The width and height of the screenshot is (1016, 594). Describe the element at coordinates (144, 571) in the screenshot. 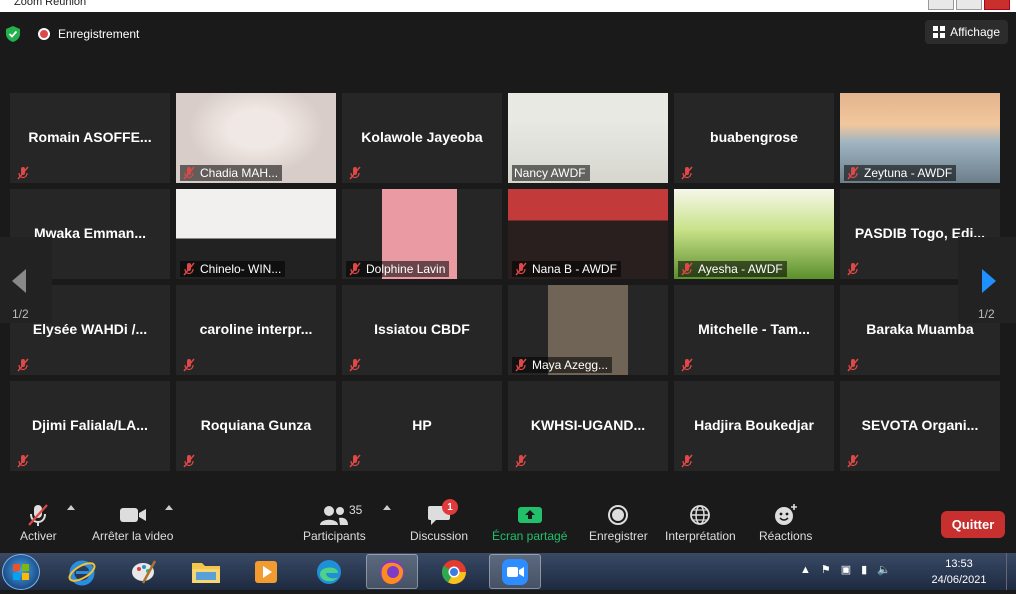

I see `taskbar-paint` at that location.